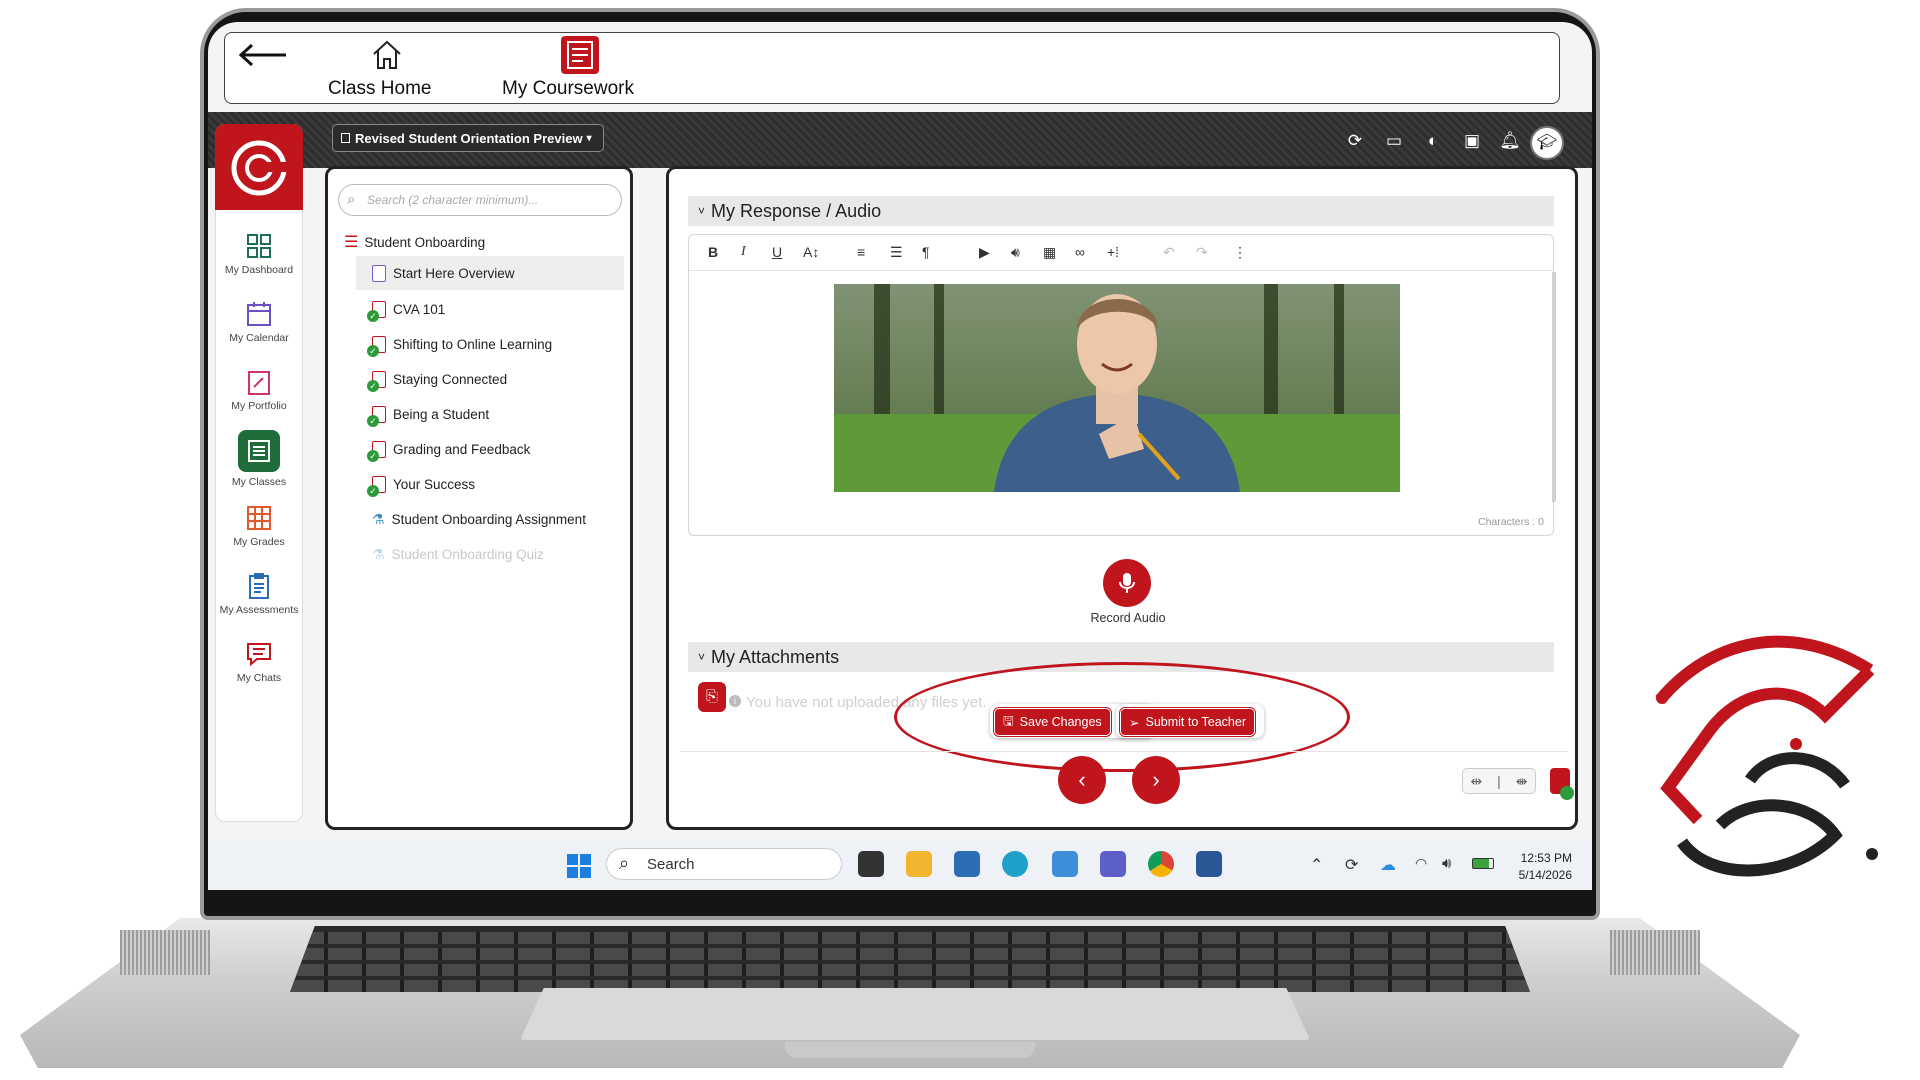 The width and height of the screenshot is (1920, 1080). Describe the element at coordinates (259, 542) in the screenshot. I see `sidebar-item-label: My Grades` at that location.